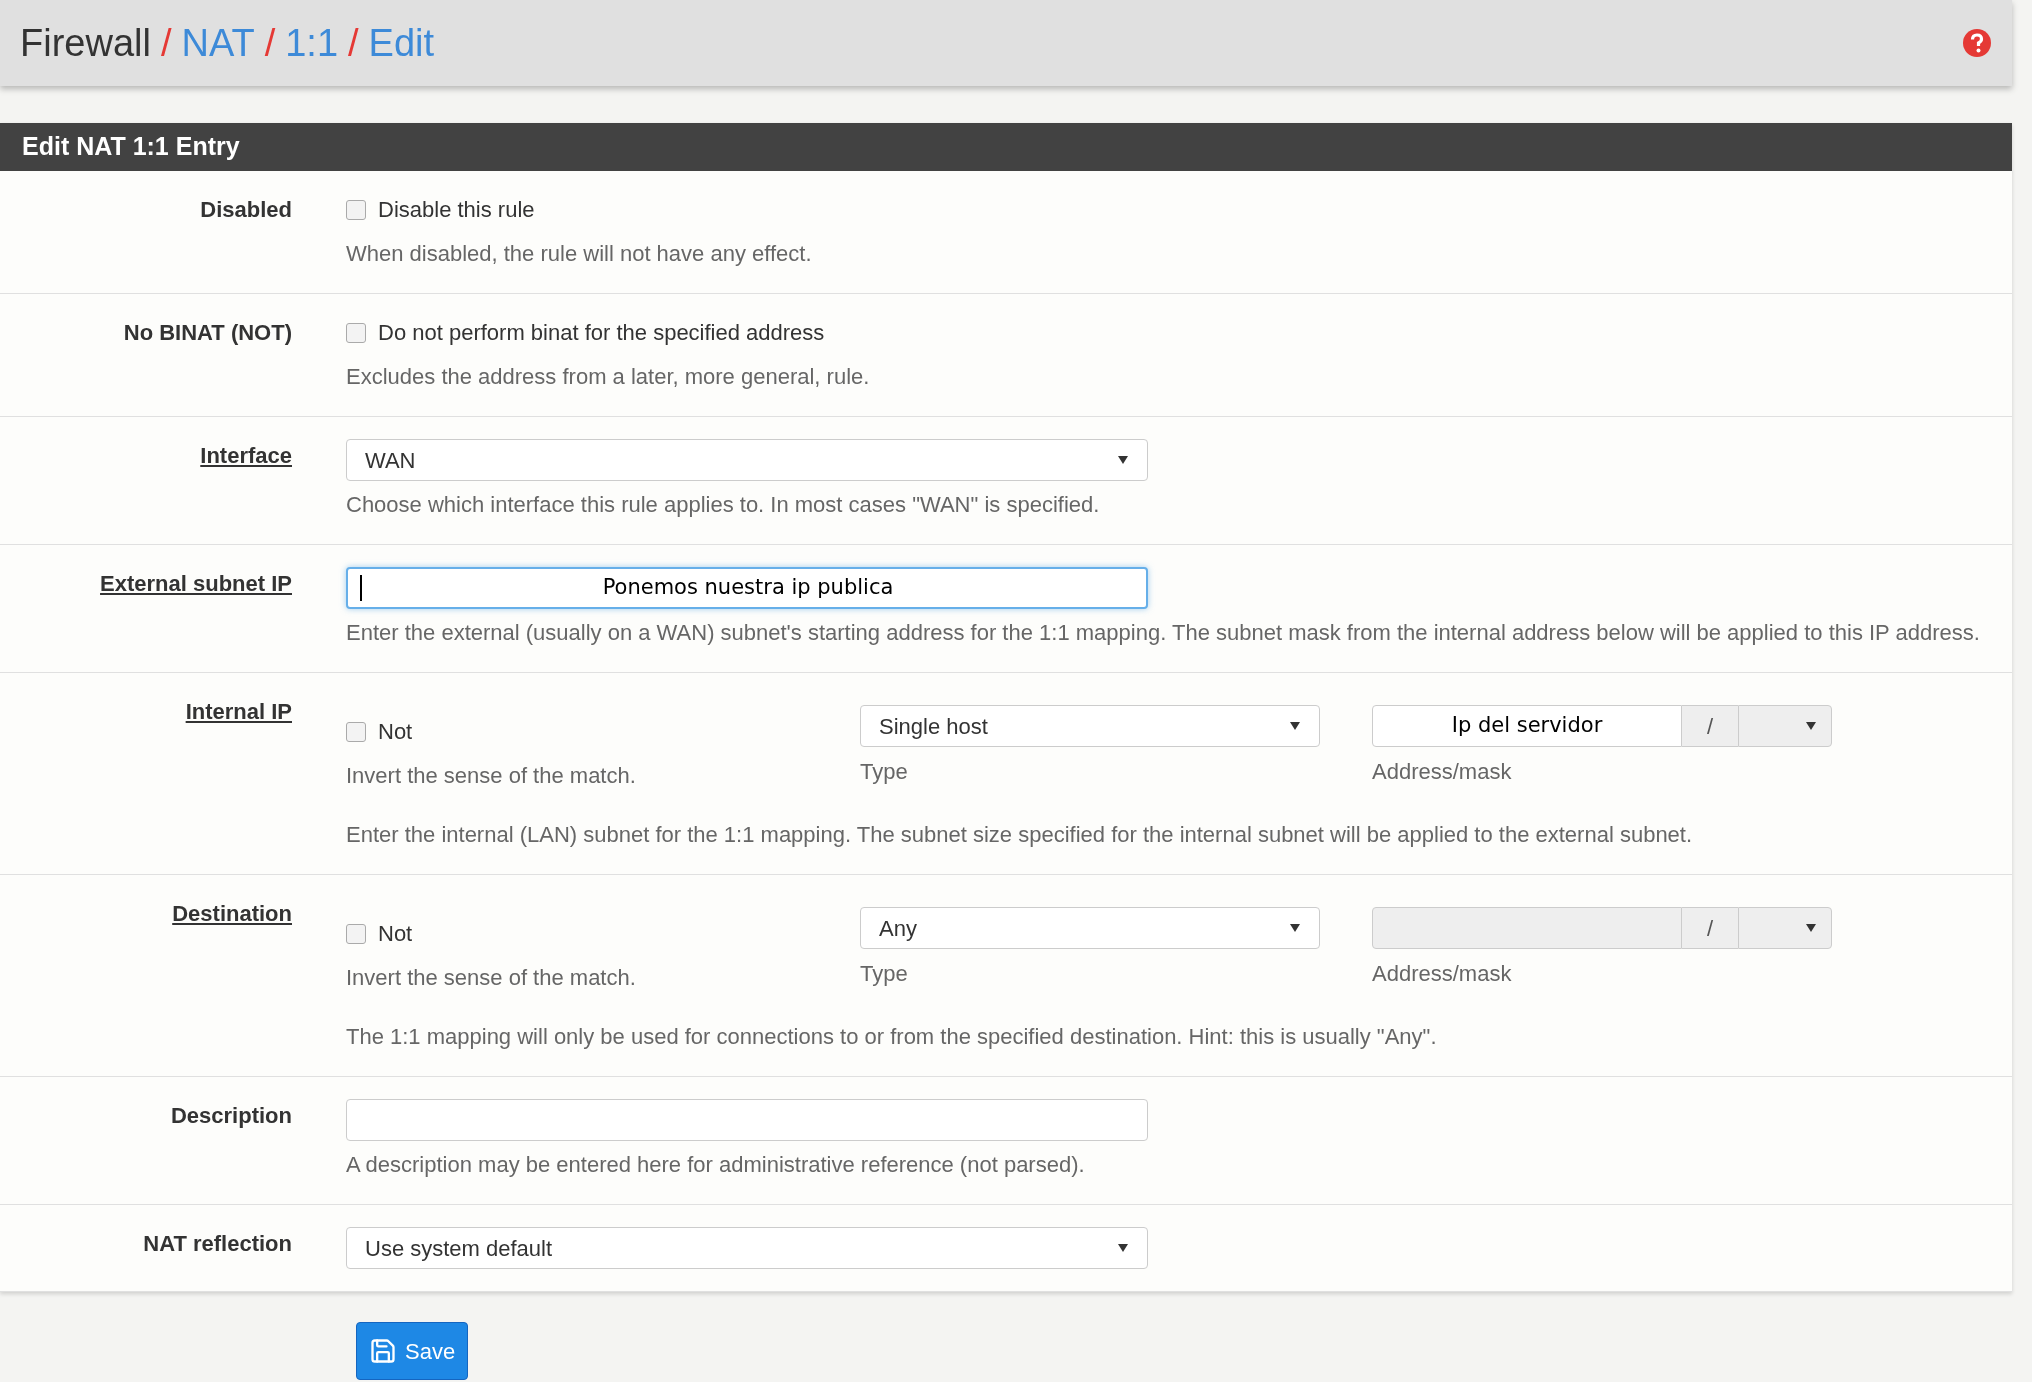 This screenshot has height=1382, width=2032. Describe the element at coordinates (1977, 43) in the screenshot. I see `help-icon` at that location.